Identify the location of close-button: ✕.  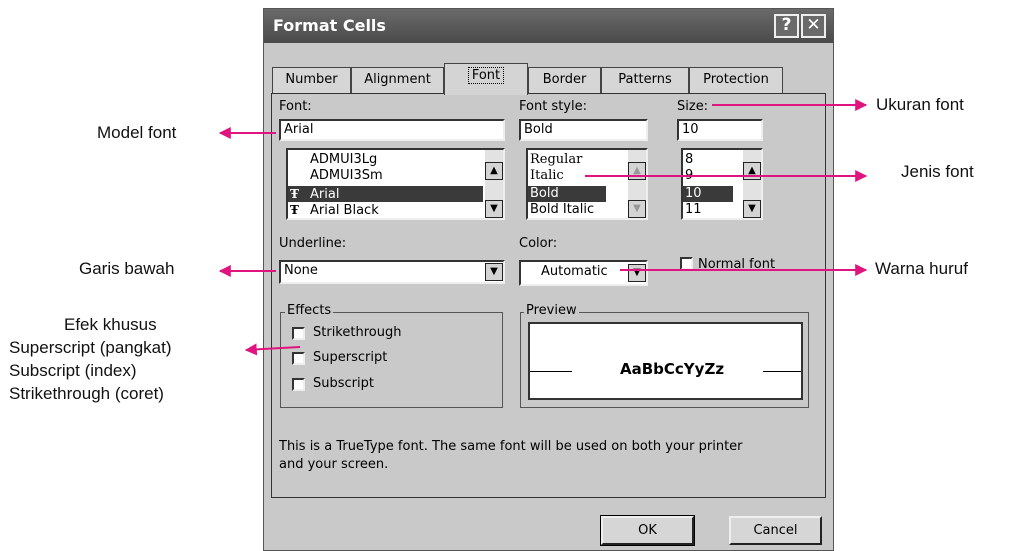
(813, 26).